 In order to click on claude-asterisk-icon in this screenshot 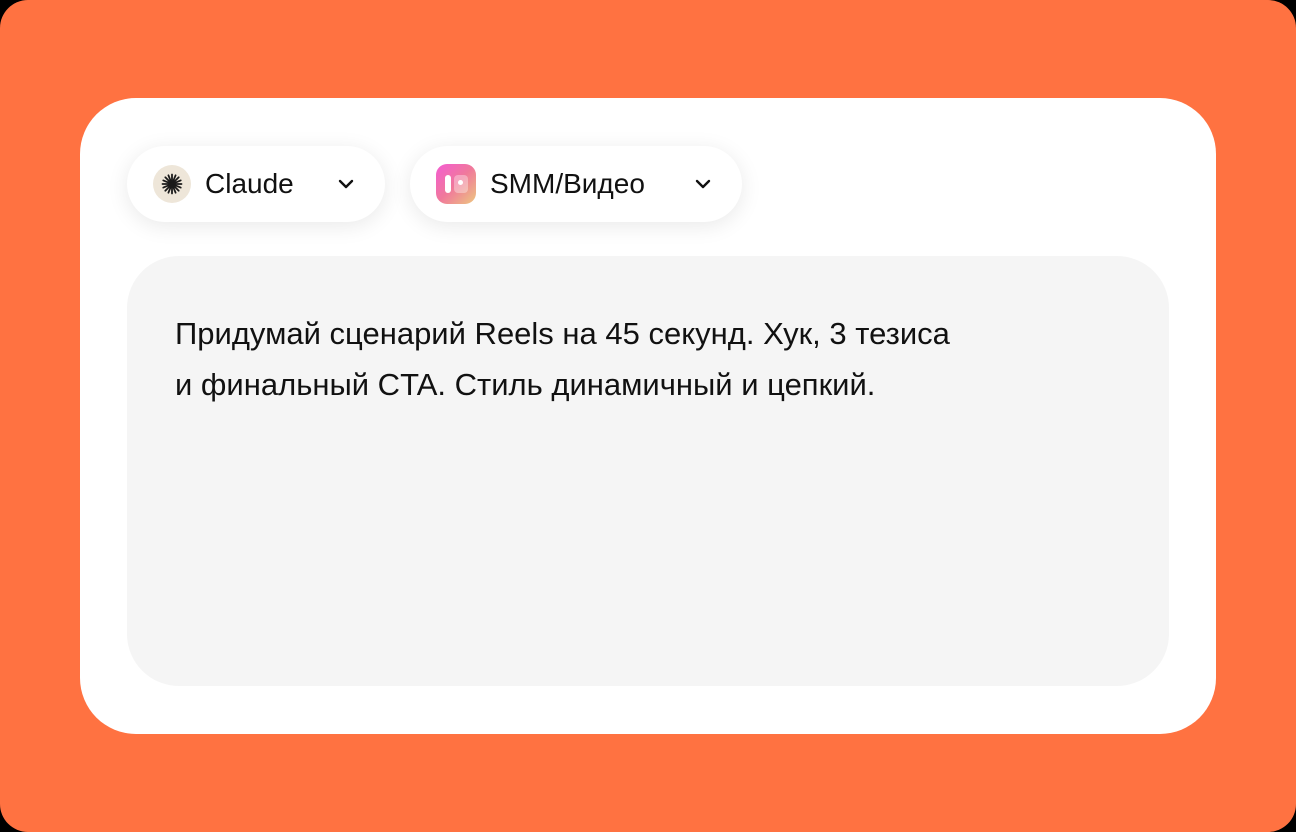, I will do `click(172, 184)`.